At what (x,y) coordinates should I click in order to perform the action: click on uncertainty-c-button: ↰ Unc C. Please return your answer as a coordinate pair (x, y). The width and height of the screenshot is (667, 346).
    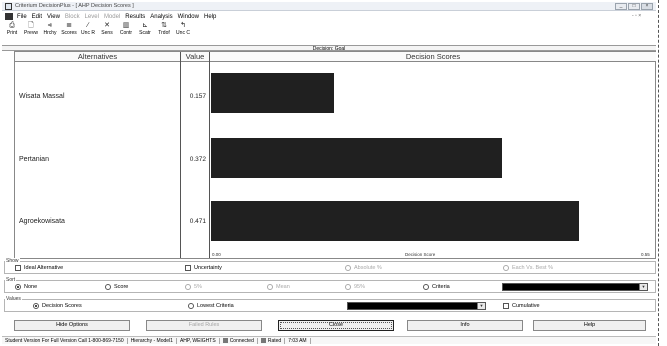
    Looking at the image, I should click on (183, 29).